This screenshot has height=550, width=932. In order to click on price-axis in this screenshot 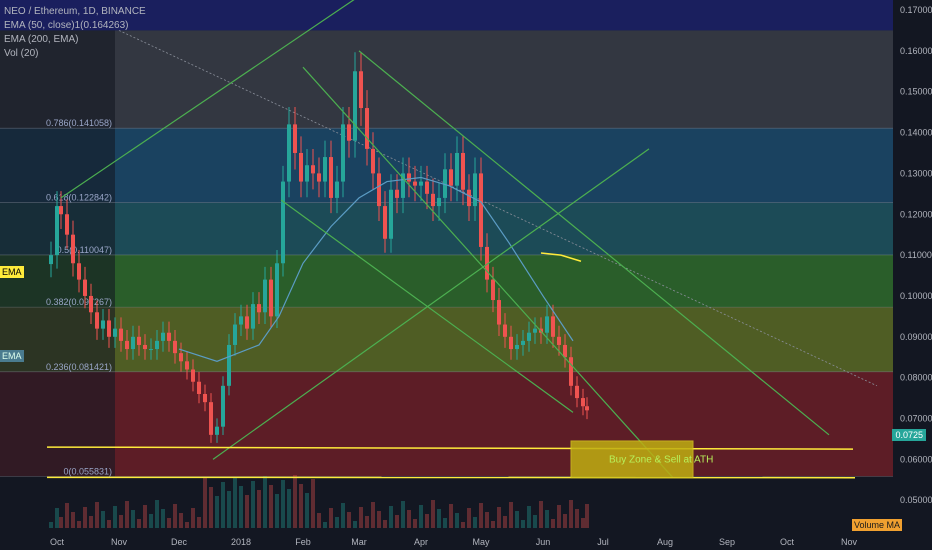, I will do `click(912, 275)`.